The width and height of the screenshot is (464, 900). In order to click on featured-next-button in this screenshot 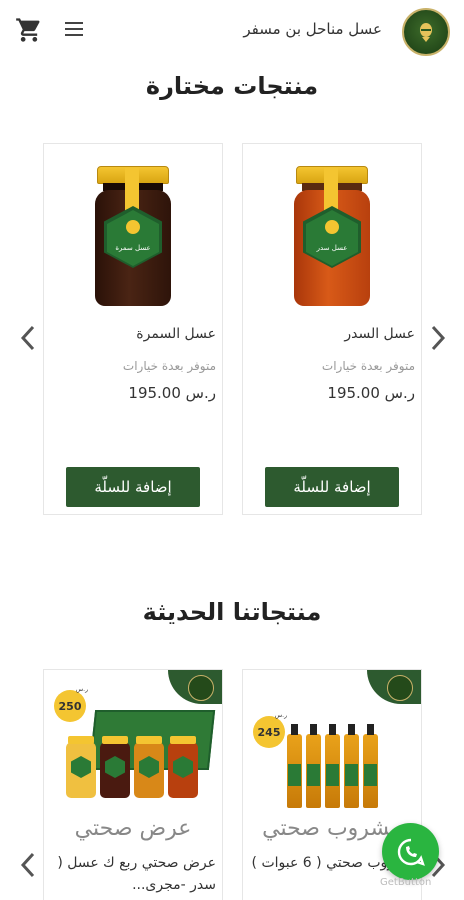, I will do `click(438, 338)`.